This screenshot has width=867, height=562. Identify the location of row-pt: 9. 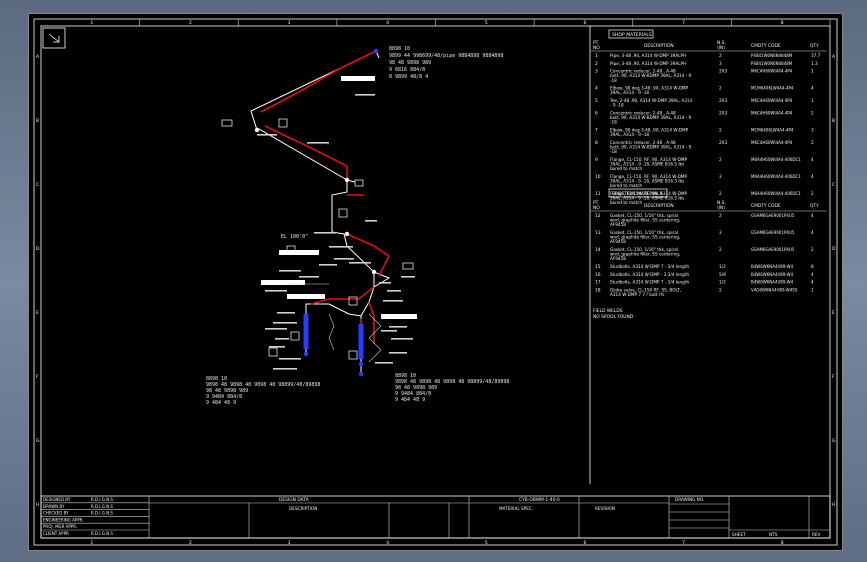
(596, 160).